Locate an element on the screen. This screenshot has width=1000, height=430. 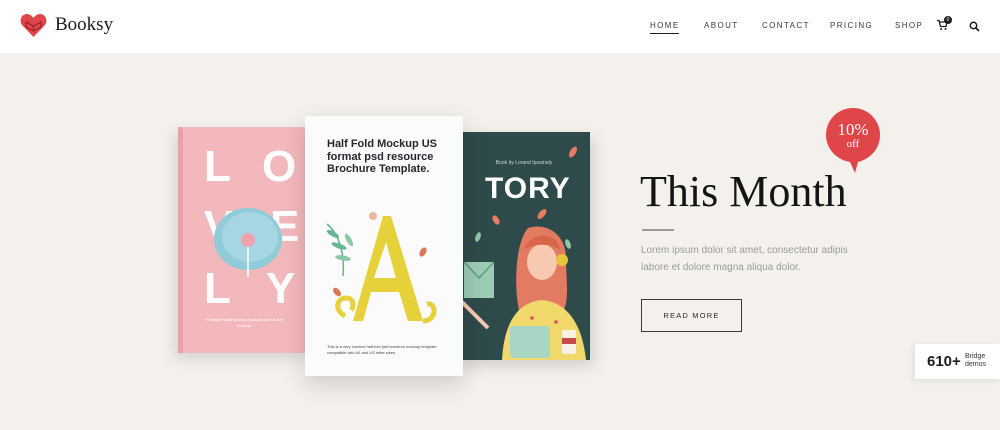
site-logo: Booksy is located at coordinates (66, 25).